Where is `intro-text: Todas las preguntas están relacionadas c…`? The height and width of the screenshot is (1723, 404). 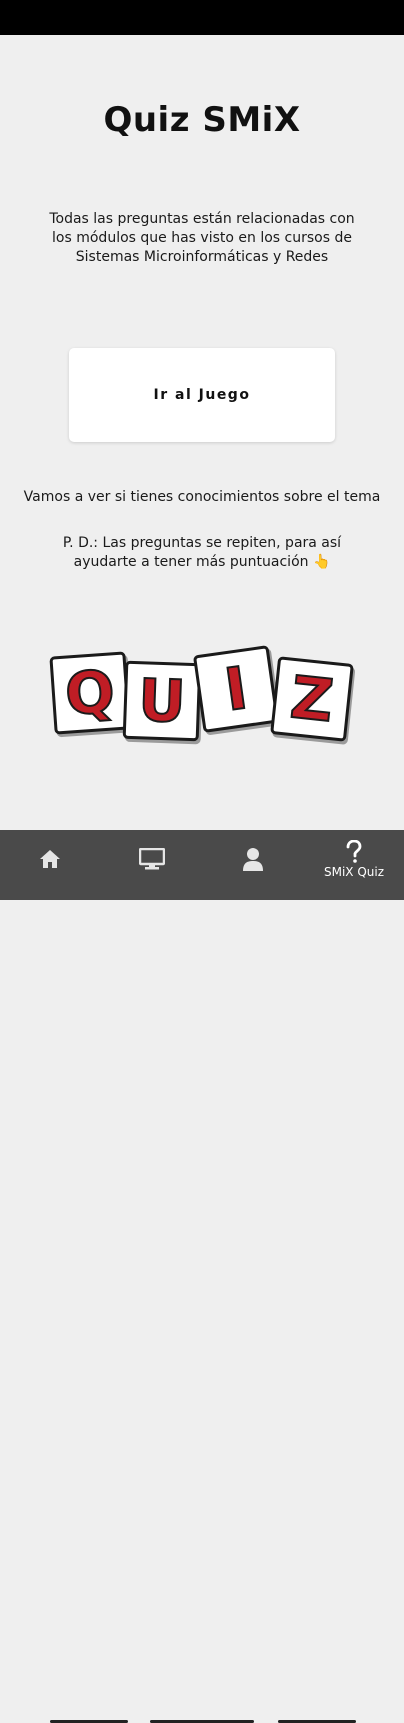
intro-text: Todas las preguntas están relacionadas c… is located at coordinates (202, 238).